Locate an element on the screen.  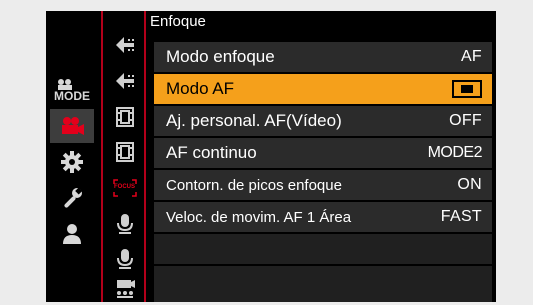
menu-row-value: MODE2 is located at coordinates (455, 152).